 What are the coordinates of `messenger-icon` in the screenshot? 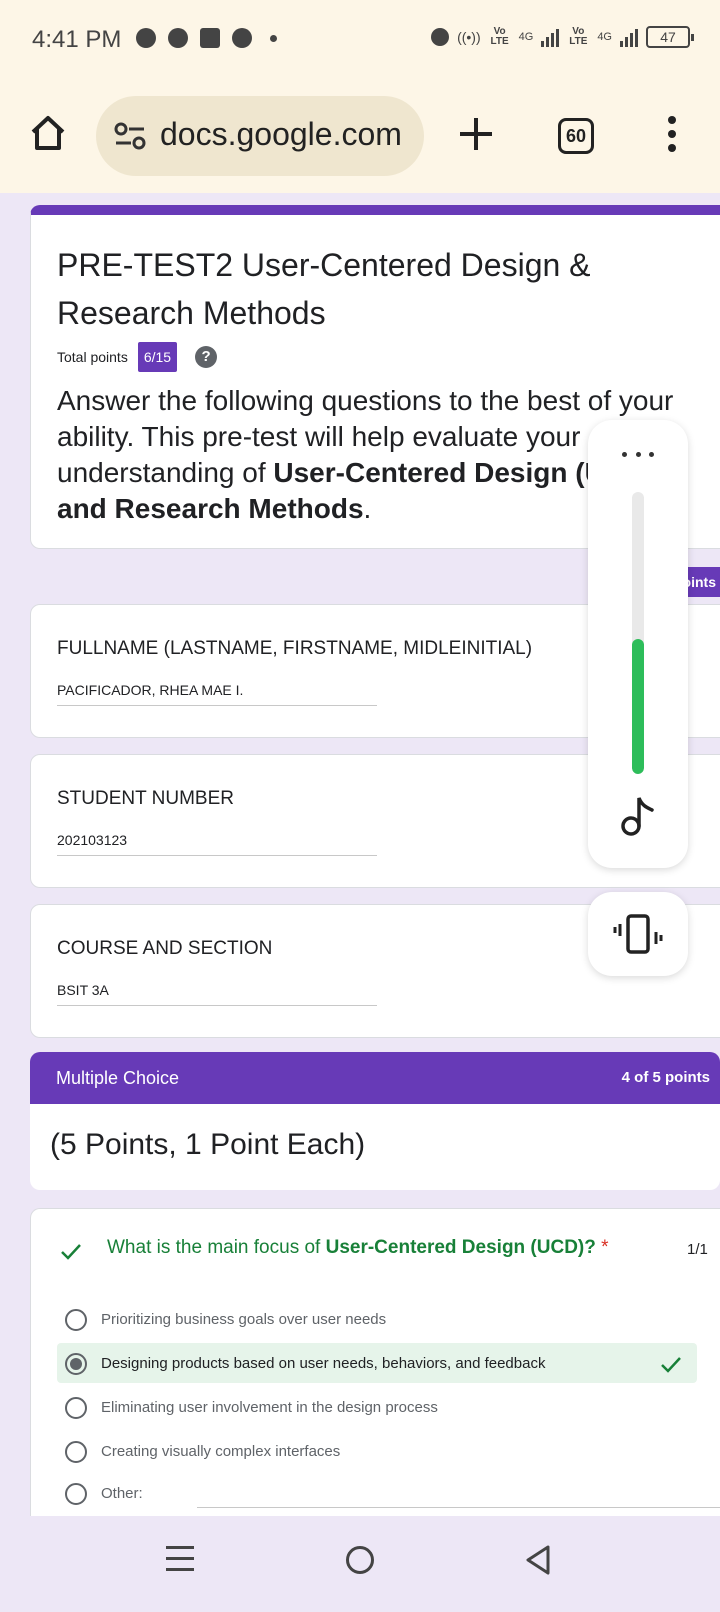 It's located at (146, 38).